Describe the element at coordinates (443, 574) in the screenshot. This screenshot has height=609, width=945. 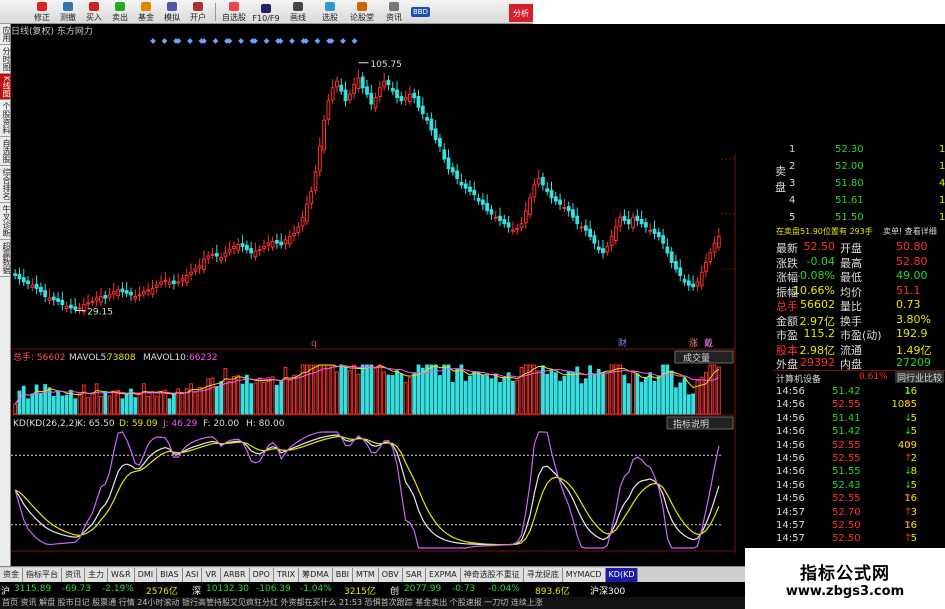
I see `indicator-tab: EXPMA` at that location.